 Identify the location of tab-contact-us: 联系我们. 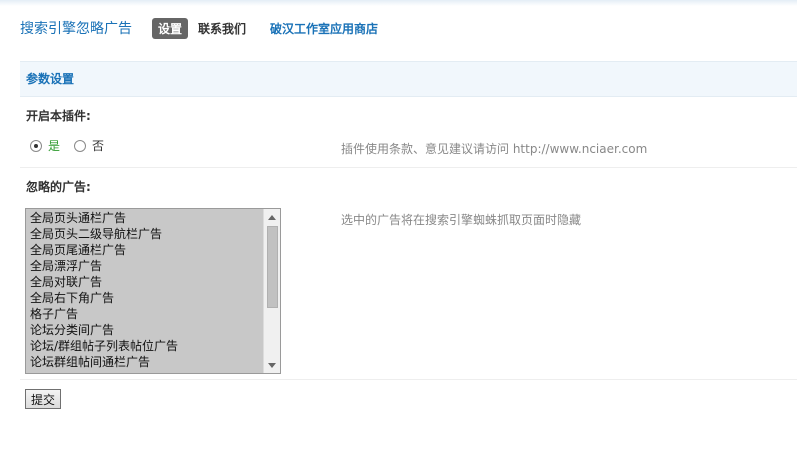
(222, 28).